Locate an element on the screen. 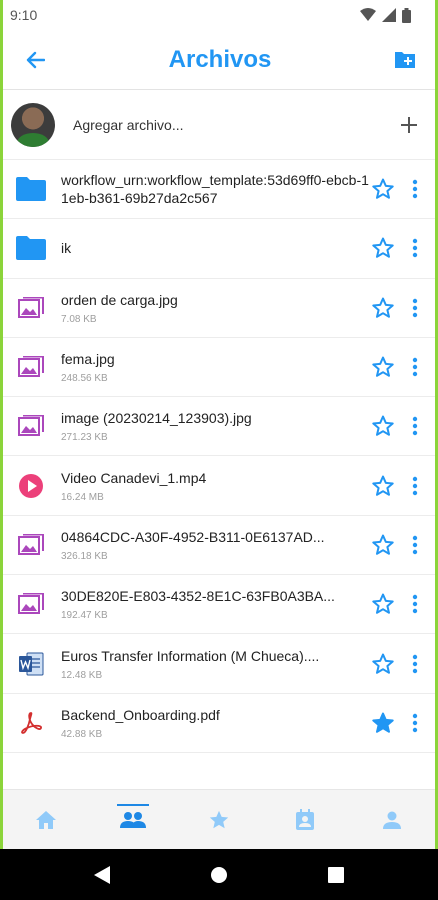  folder-row: ik is located at coordinates (219, 249).